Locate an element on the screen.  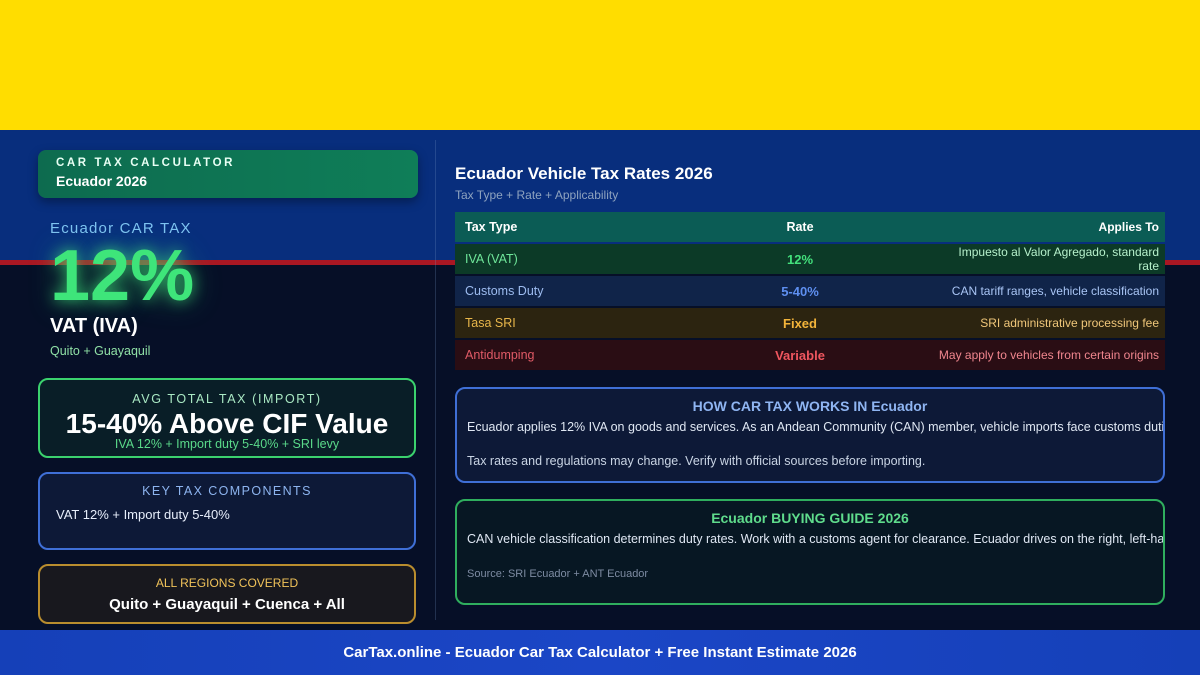
table-header-row: Tax Type Rate Applies To is located at coordinates (810, 227).